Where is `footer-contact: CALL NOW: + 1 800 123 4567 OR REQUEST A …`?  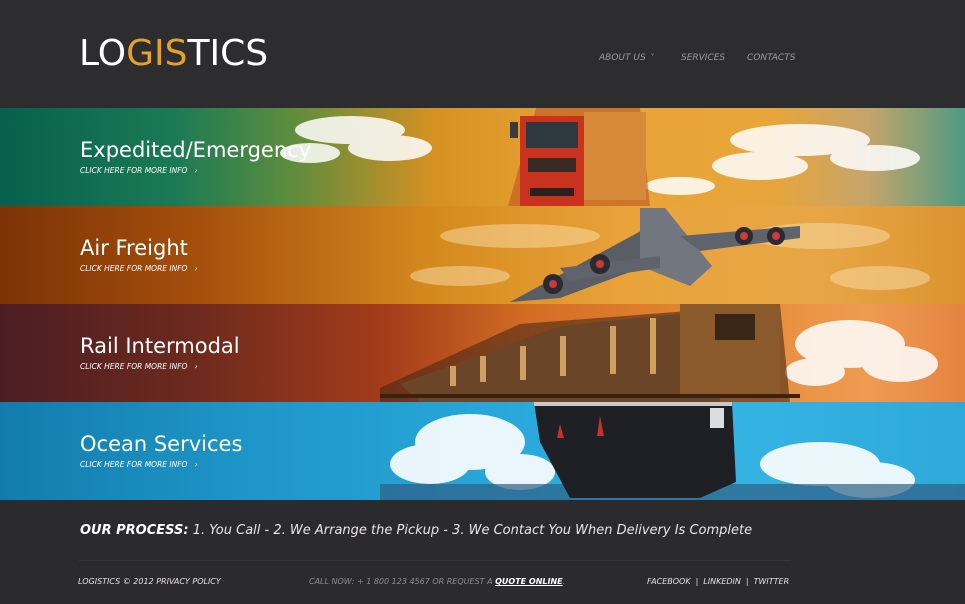
footer-contact: CALL NOW: + 1 800 123 4567 OR REQUEST A … is located at coordinates (437, 581).